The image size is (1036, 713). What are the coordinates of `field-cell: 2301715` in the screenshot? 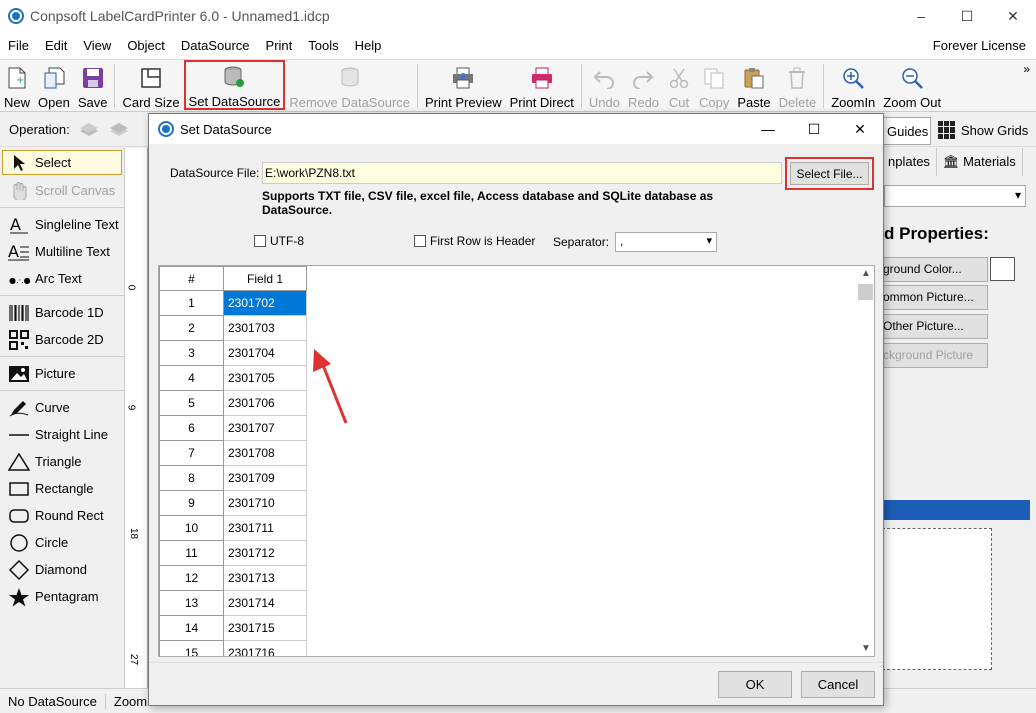 It's located at (265, 628).